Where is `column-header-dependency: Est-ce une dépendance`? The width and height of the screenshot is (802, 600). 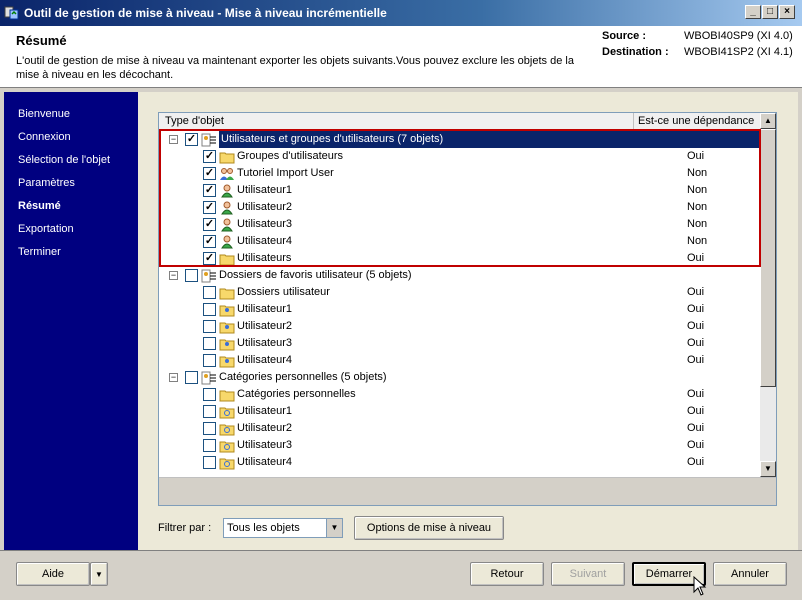
column-header-dependency: Est-ce une dépendance is located at coordinates (697, 121).